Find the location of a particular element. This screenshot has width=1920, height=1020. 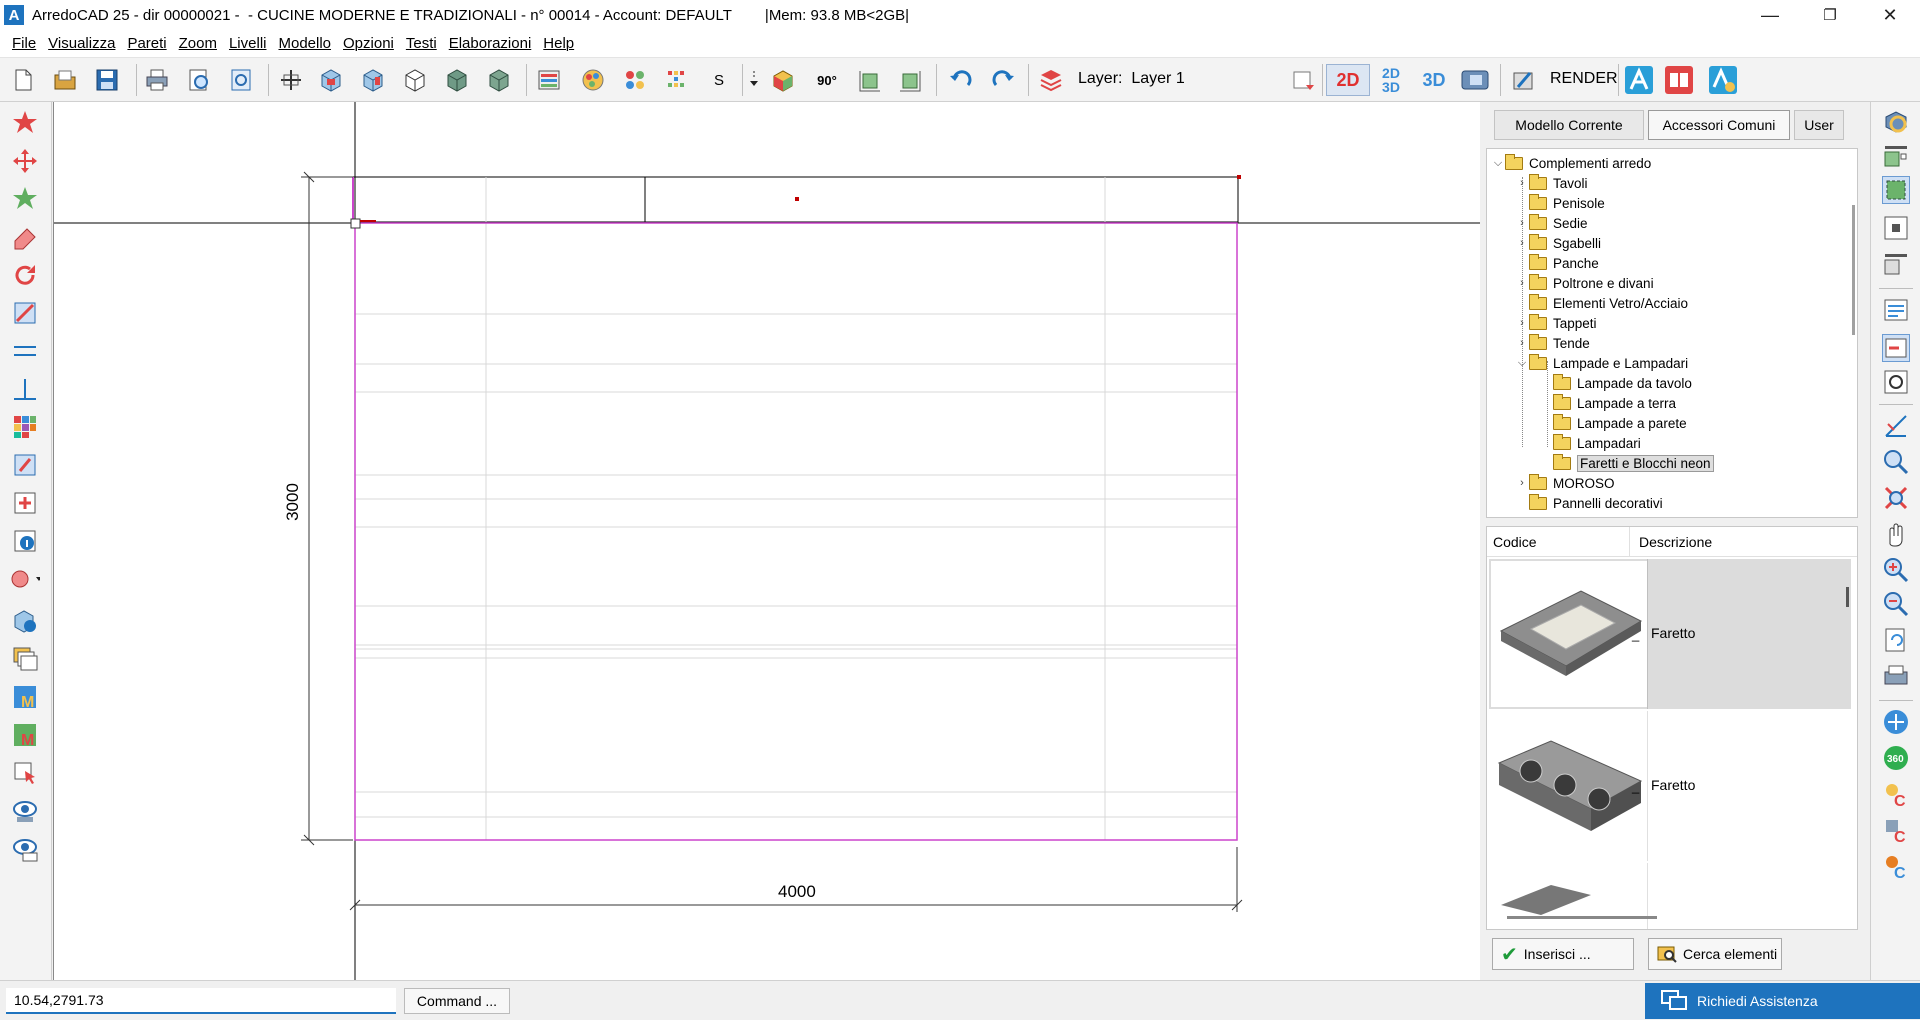

tree-item-panche: Panche is located at coordinates (1557, 263).